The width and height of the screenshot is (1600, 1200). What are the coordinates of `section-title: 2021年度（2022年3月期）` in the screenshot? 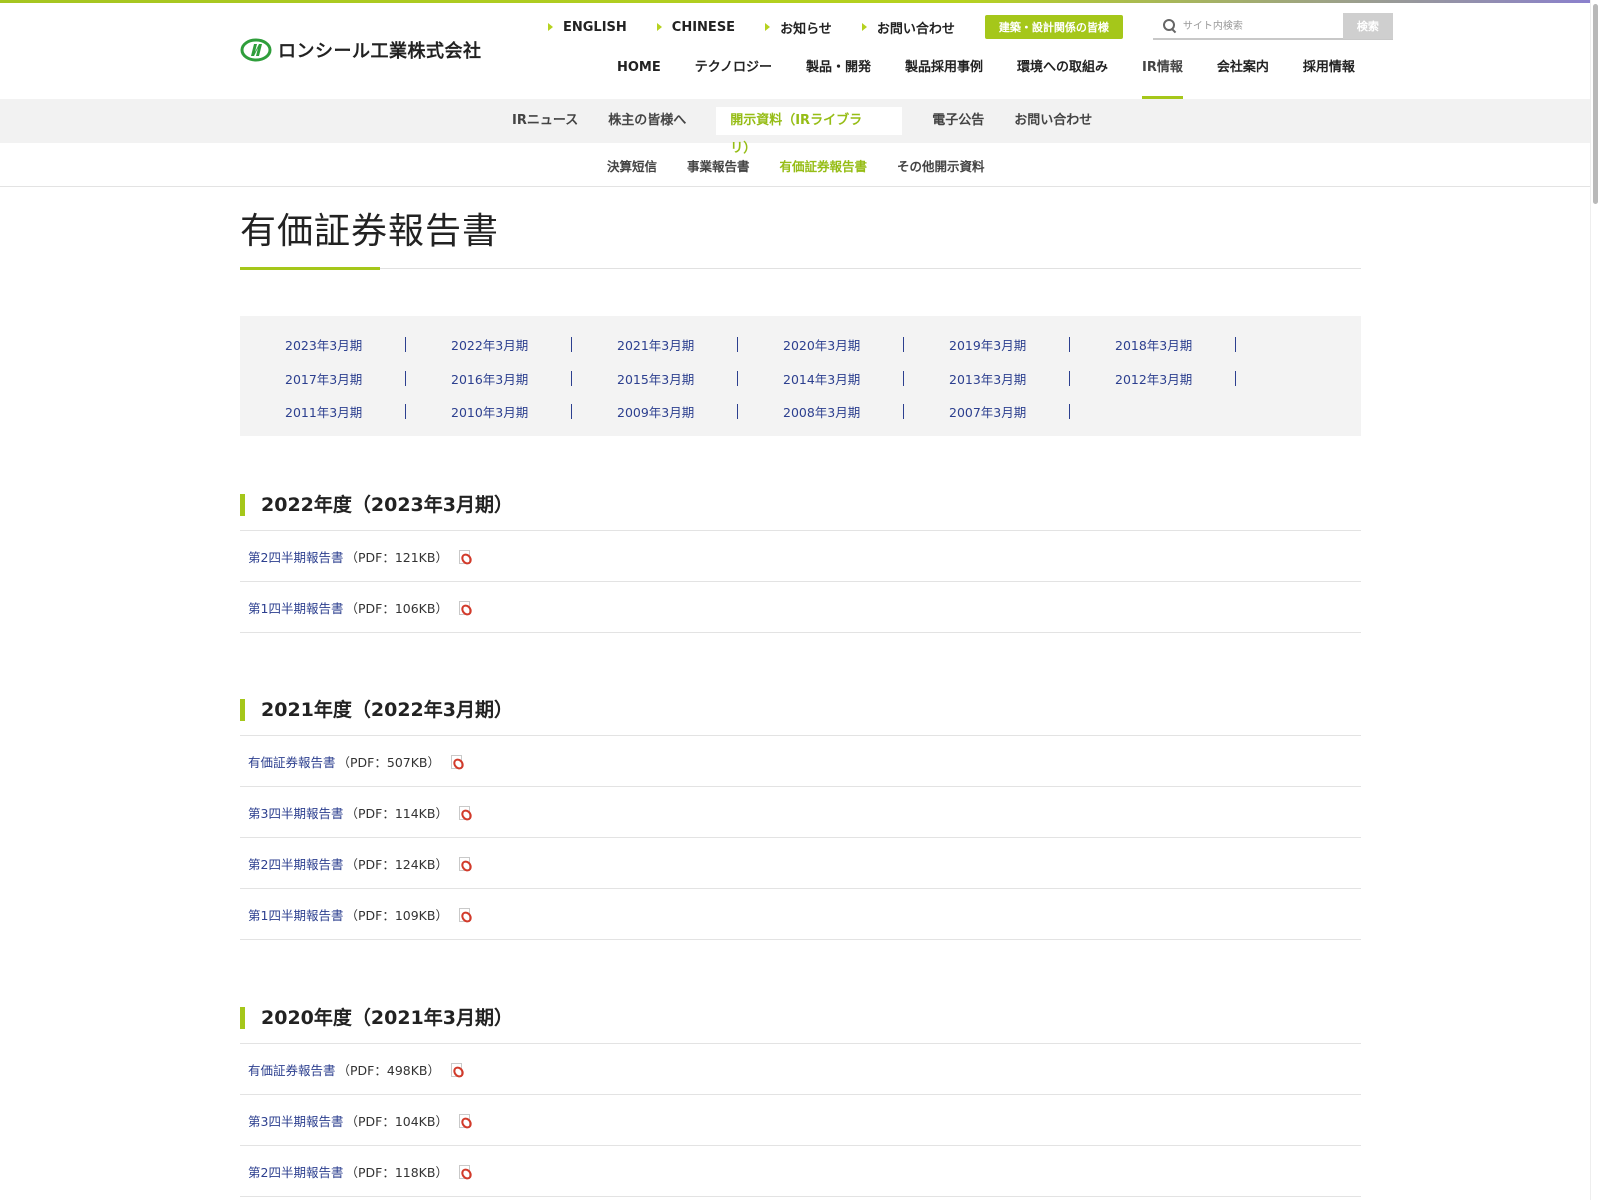 It's located at (387, 710).